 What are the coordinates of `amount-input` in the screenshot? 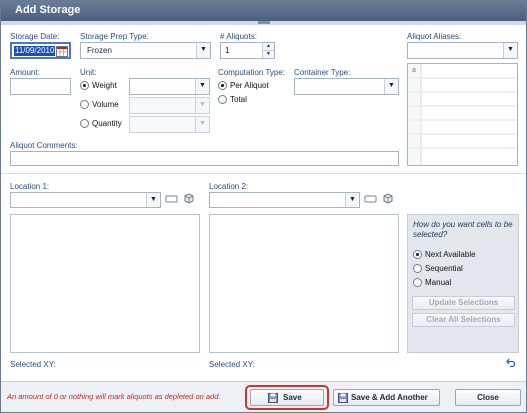 It's located at (40, 86).